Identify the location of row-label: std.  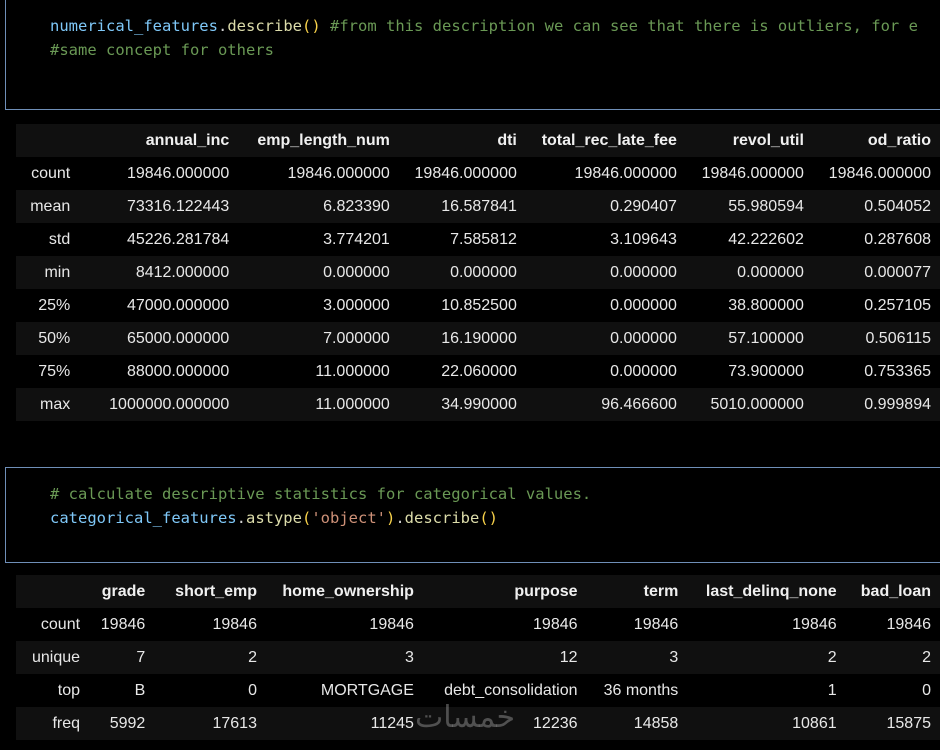
(59, 239).